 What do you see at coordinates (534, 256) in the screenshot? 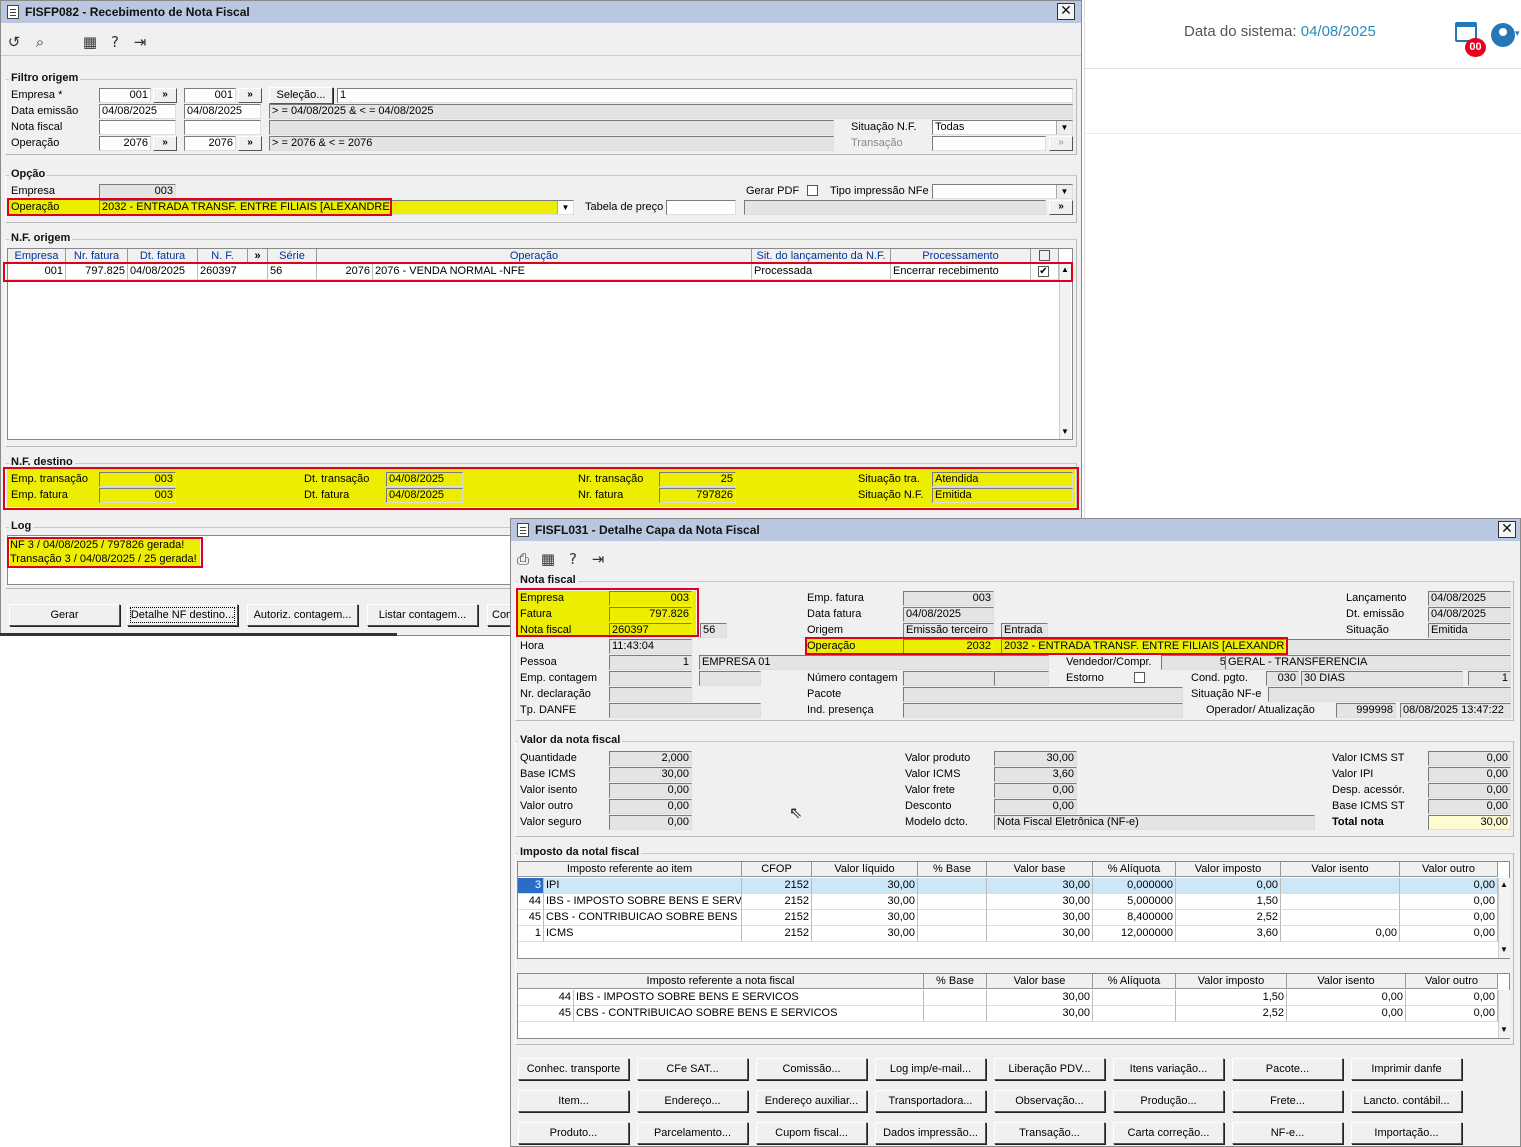
I see `col-header-operacao: Operação` at bounding box center [534, 256].